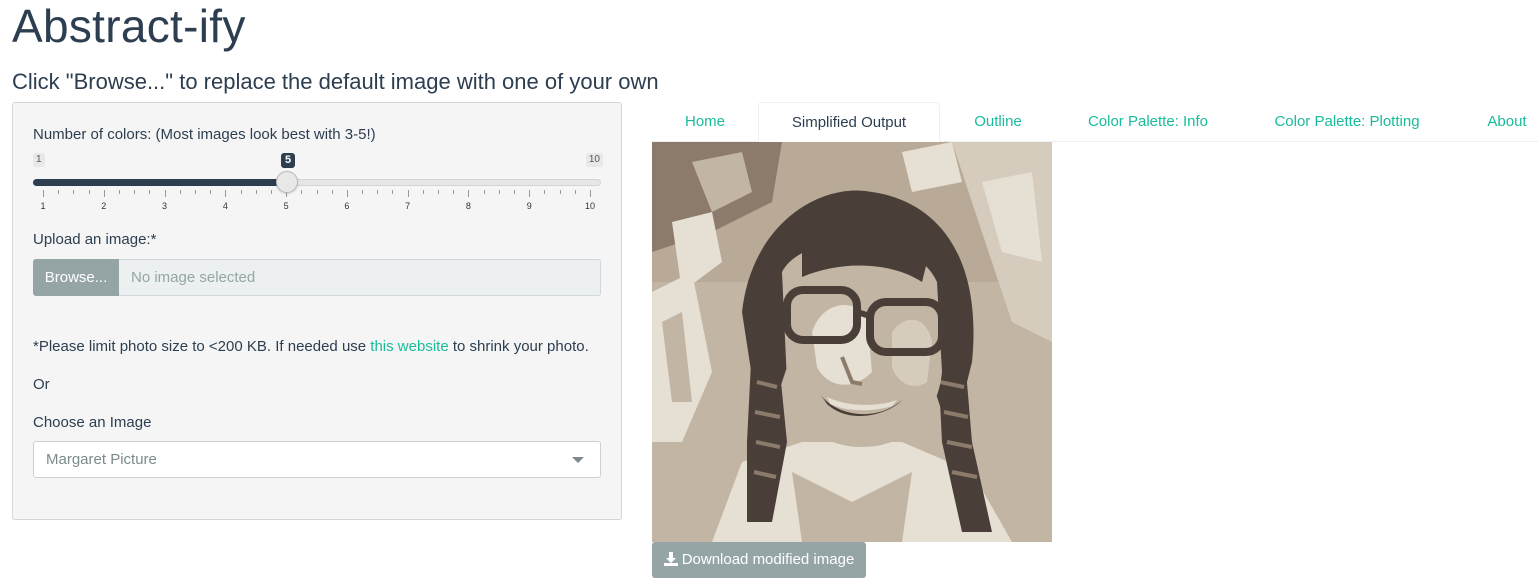  Describe the element at coordinates (225, 206) in the screenshot. I see `slider-tick-label: 4` at that location.